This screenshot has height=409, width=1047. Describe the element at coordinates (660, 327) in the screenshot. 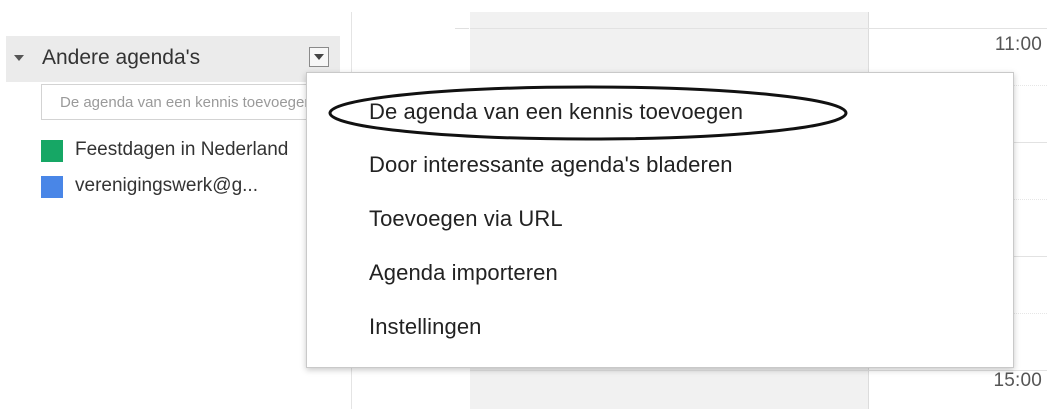

I see `menu-item-settings: Instellingen` at that location.